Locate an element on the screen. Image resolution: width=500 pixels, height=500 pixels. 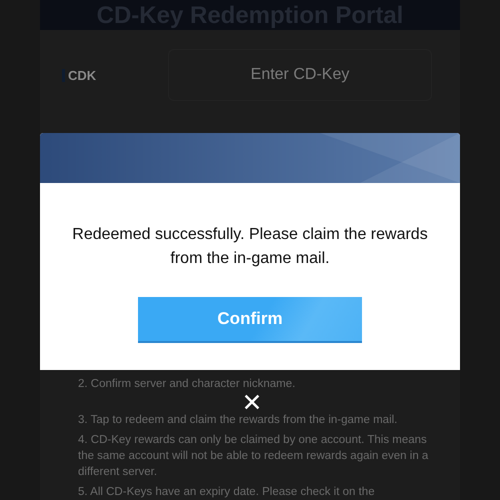
confirm-button: Confirm is located at coordinates (250, 320).